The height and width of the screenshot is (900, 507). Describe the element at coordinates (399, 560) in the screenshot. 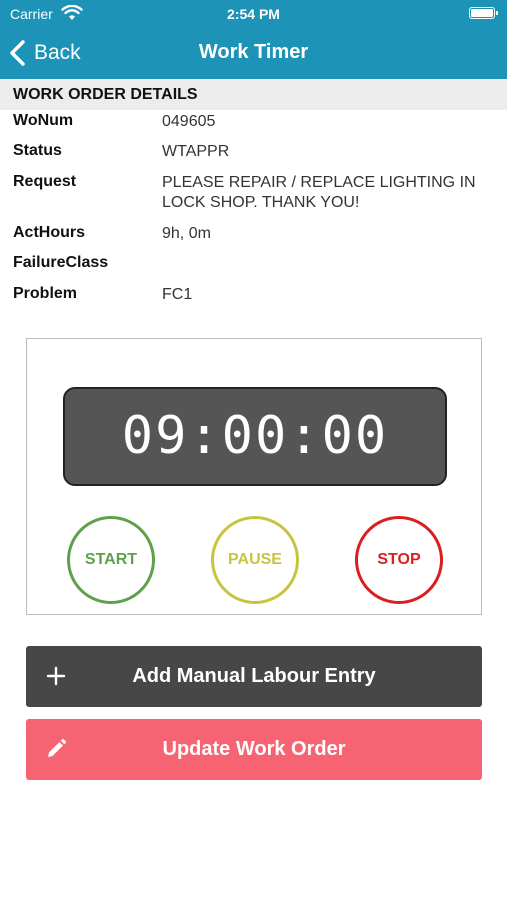

I see `stop-button: STOP` at that location.